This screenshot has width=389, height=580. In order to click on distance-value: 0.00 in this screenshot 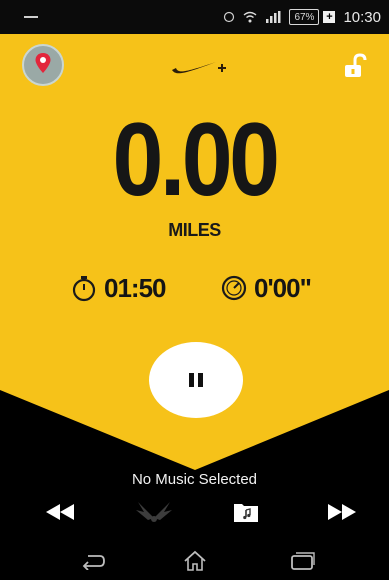, I will do `click(196, 160)`.